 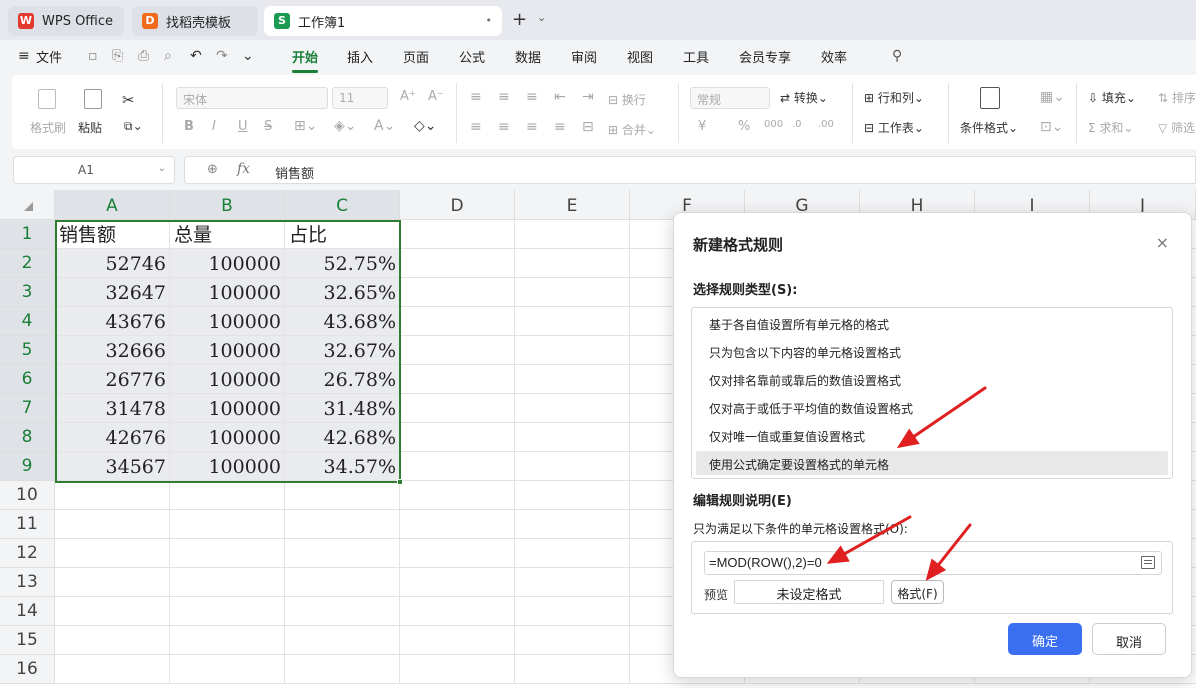 What do you see at coordinates (627, 99) in the screenshot?
I see `wrap-text-button: ⊟ 换行` at bounding box center [627, 99].